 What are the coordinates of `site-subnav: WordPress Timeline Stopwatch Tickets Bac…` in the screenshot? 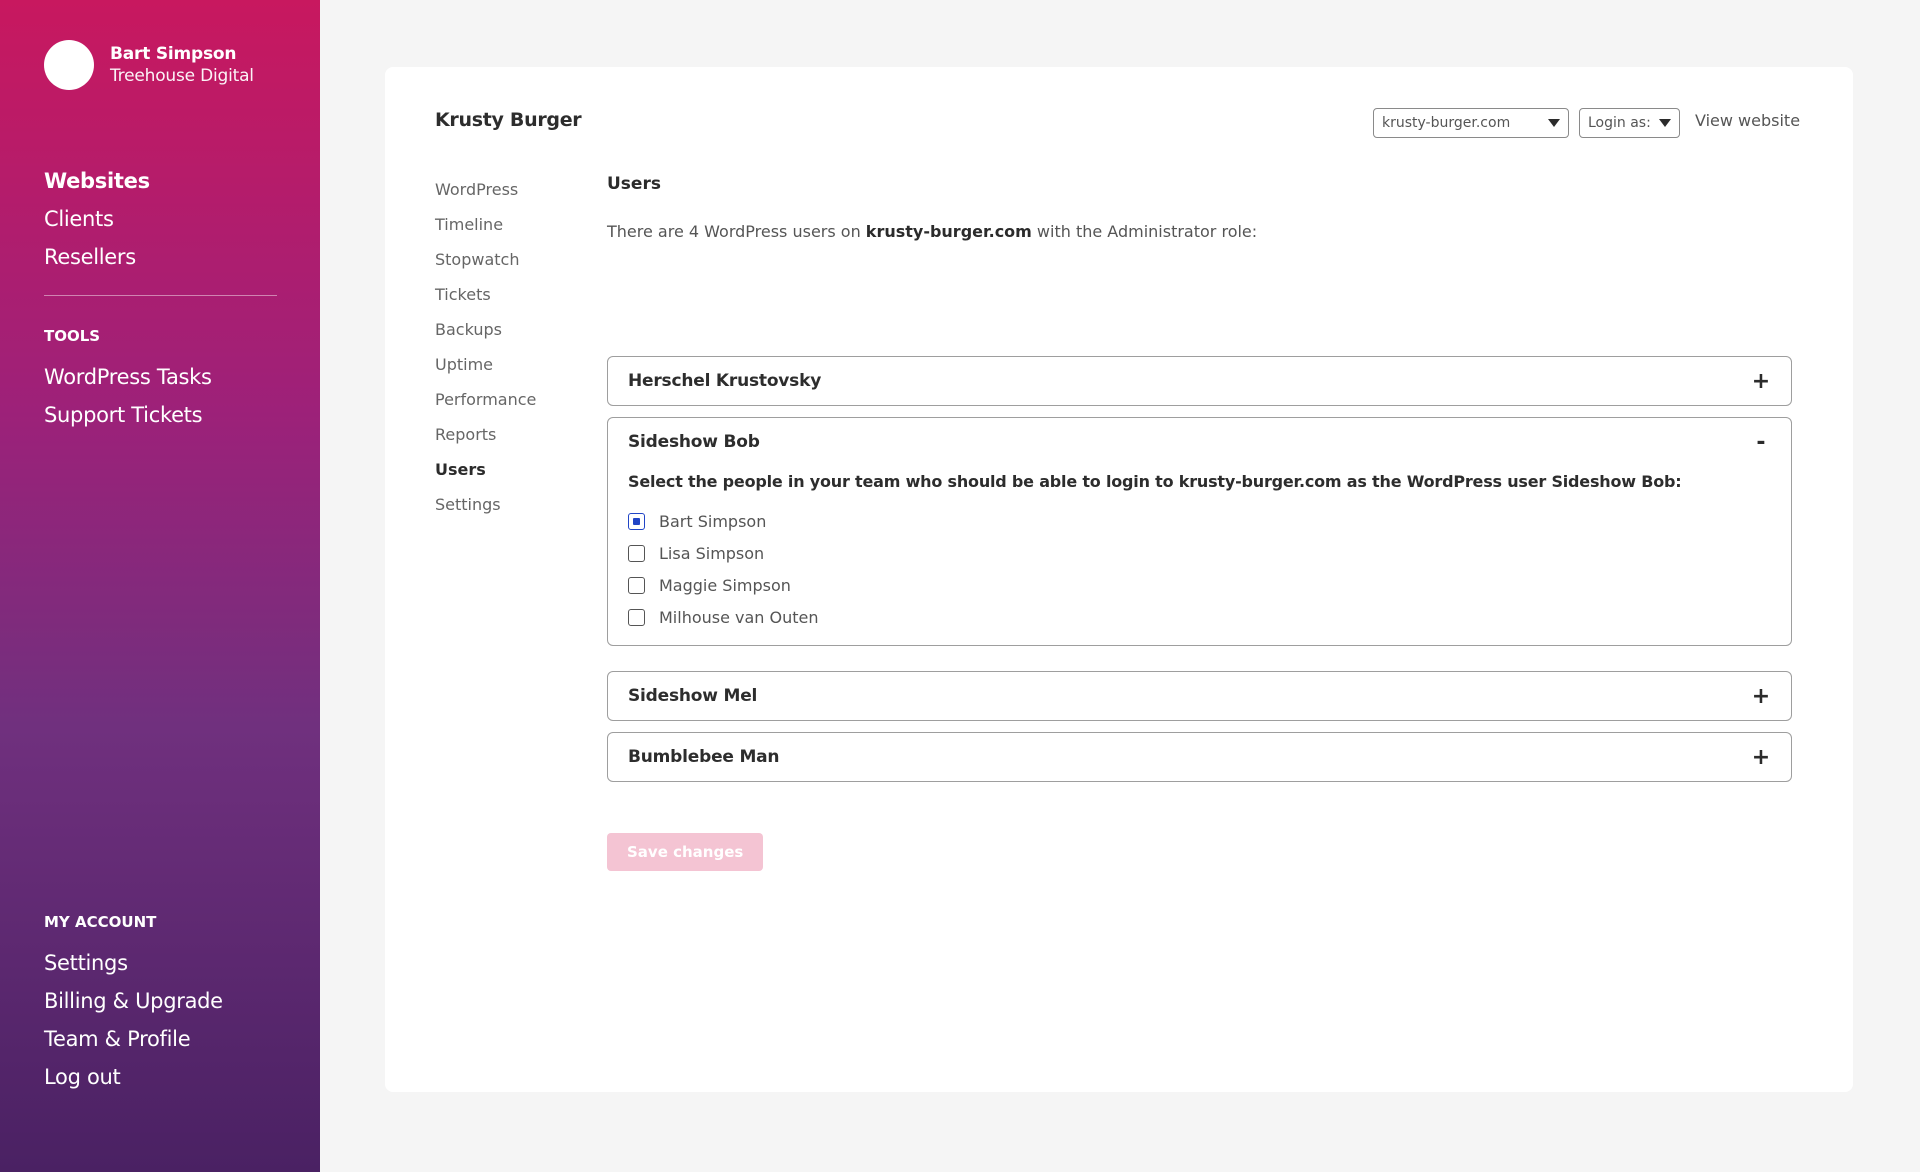 It's located at (485, 347).